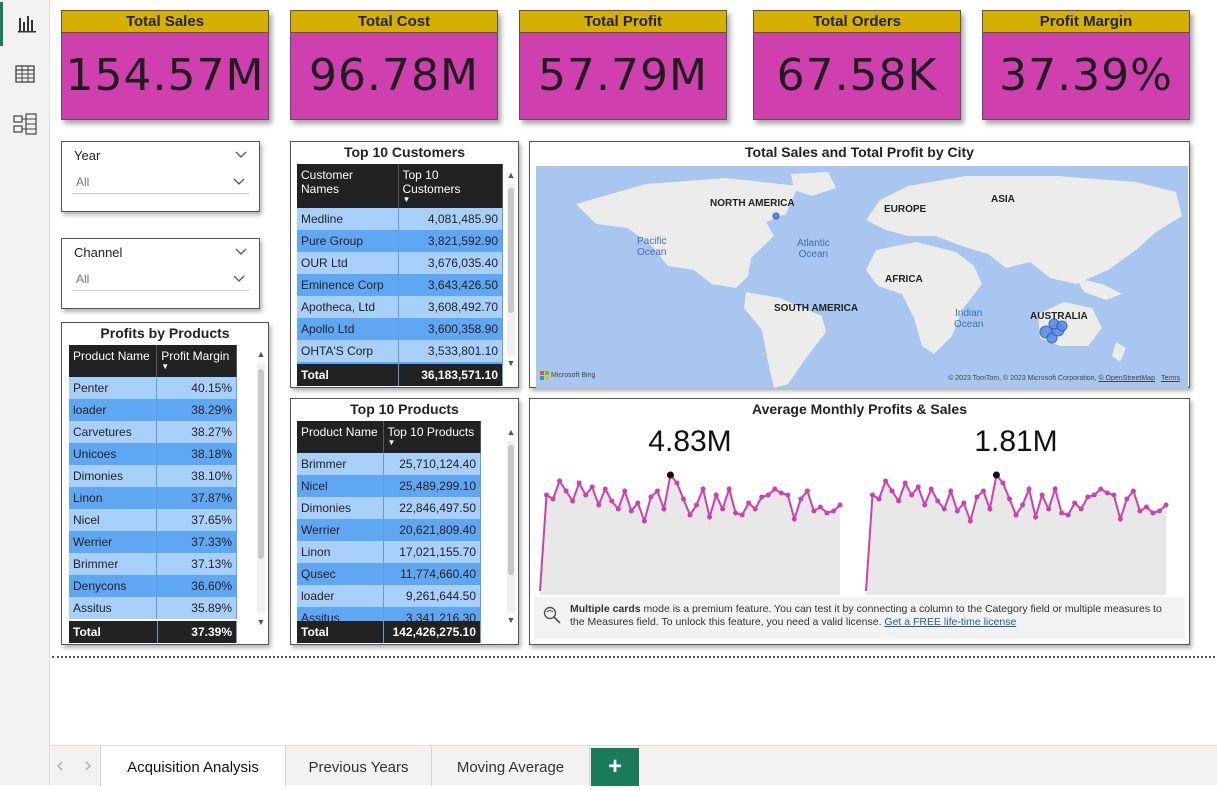  Describe the element at coordinates (400, 241) in the screenshot. I see `table-row: Pure Group 3,821,592.90` at that location.